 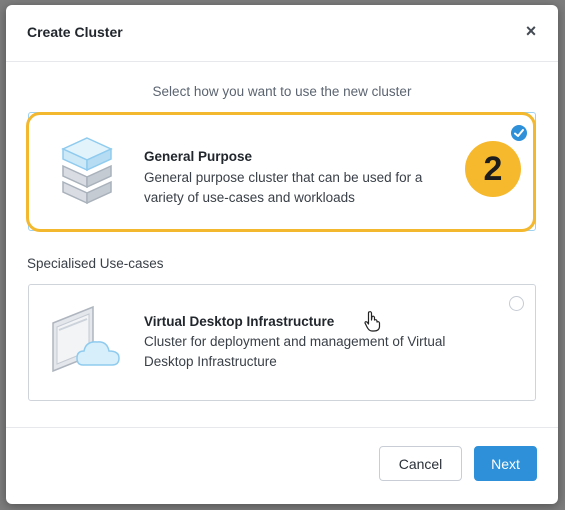 What do you see at coordinates (372, 321) in the screenshot?
I see `hand-pointer-icon` at bounding box center [372, 321].